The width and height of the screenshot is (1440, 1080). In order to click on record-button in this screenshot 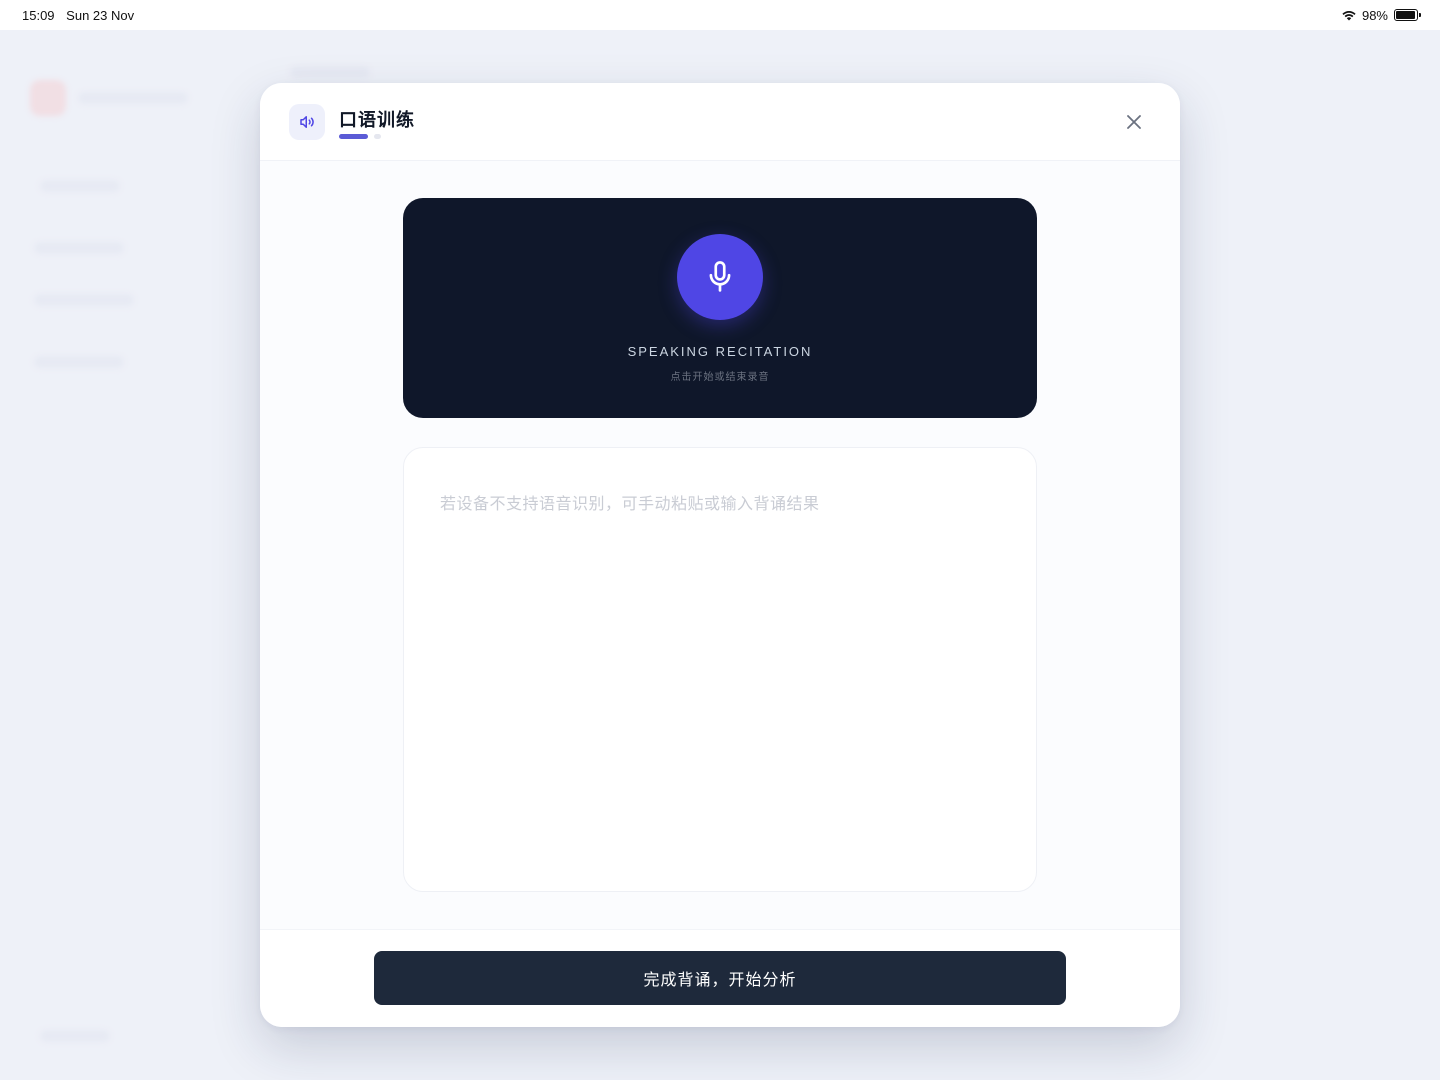, I will do `click(720, 277)`.